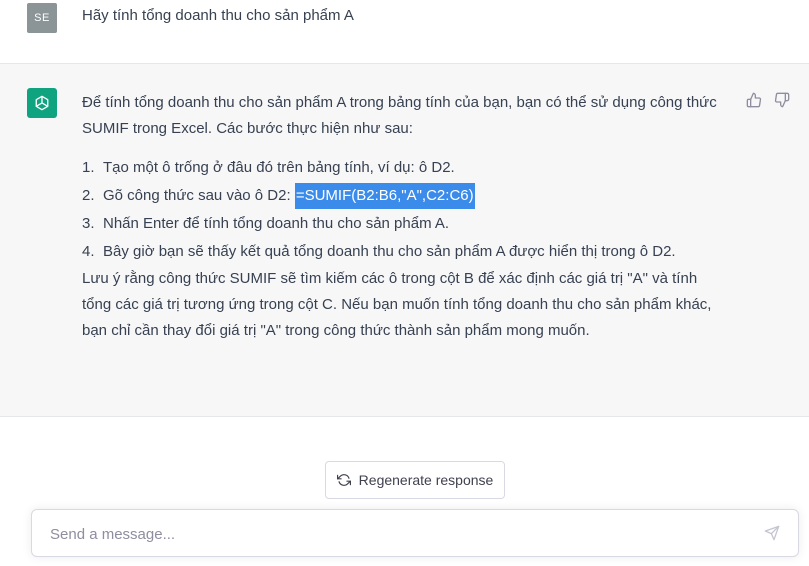  Describe the element at coordinates (88, 223) in the screenshot. I see `step-number: 3.` at that location.